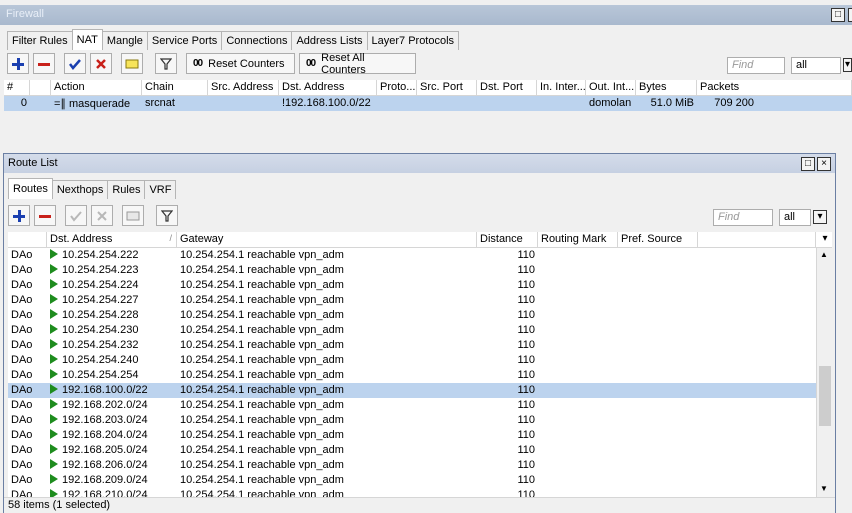 The width and height of the screenshot is (852, 513). What do you see at coordinates (756, 65) in the screenshot?
I see `find-input: Find` at bounding box center [756, 65].